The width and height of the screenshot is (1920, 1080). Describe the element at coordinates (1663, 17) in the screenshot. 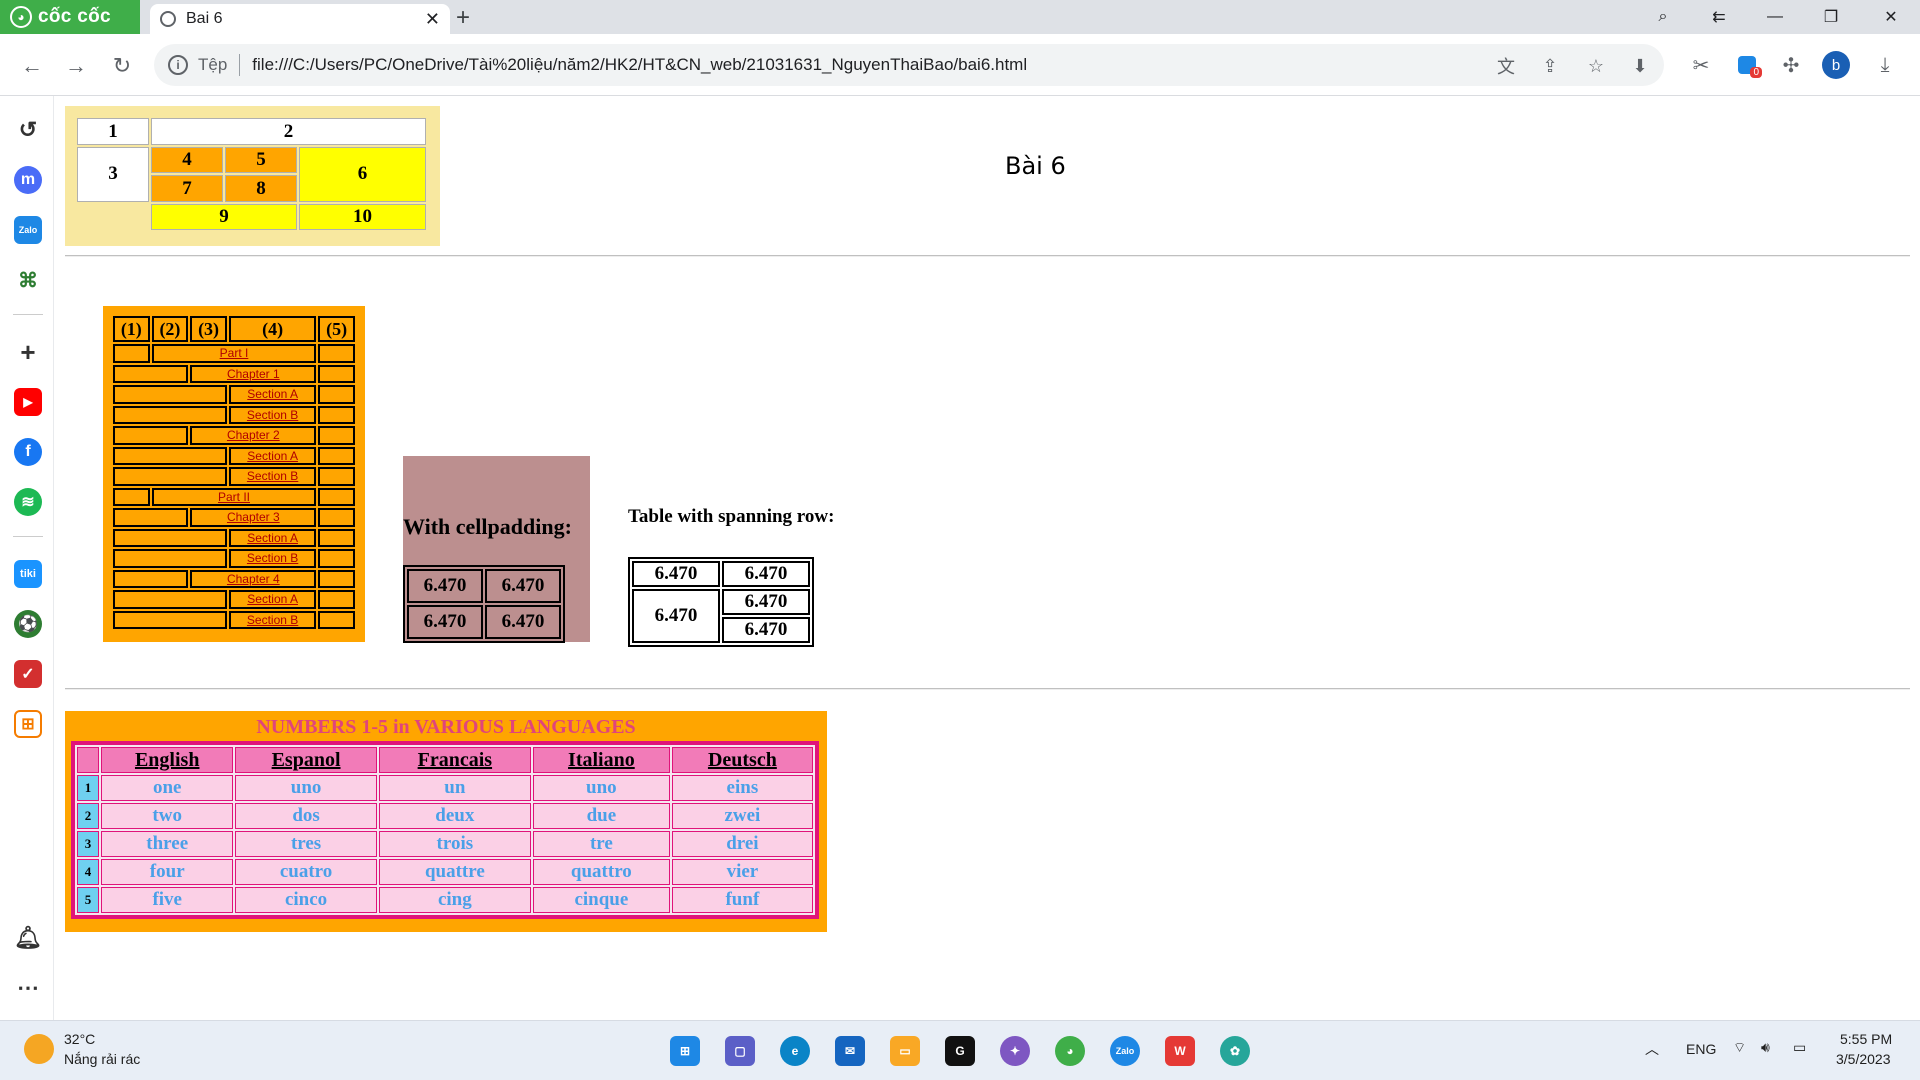

I see `tab-search-icon: ⌕` at that location.